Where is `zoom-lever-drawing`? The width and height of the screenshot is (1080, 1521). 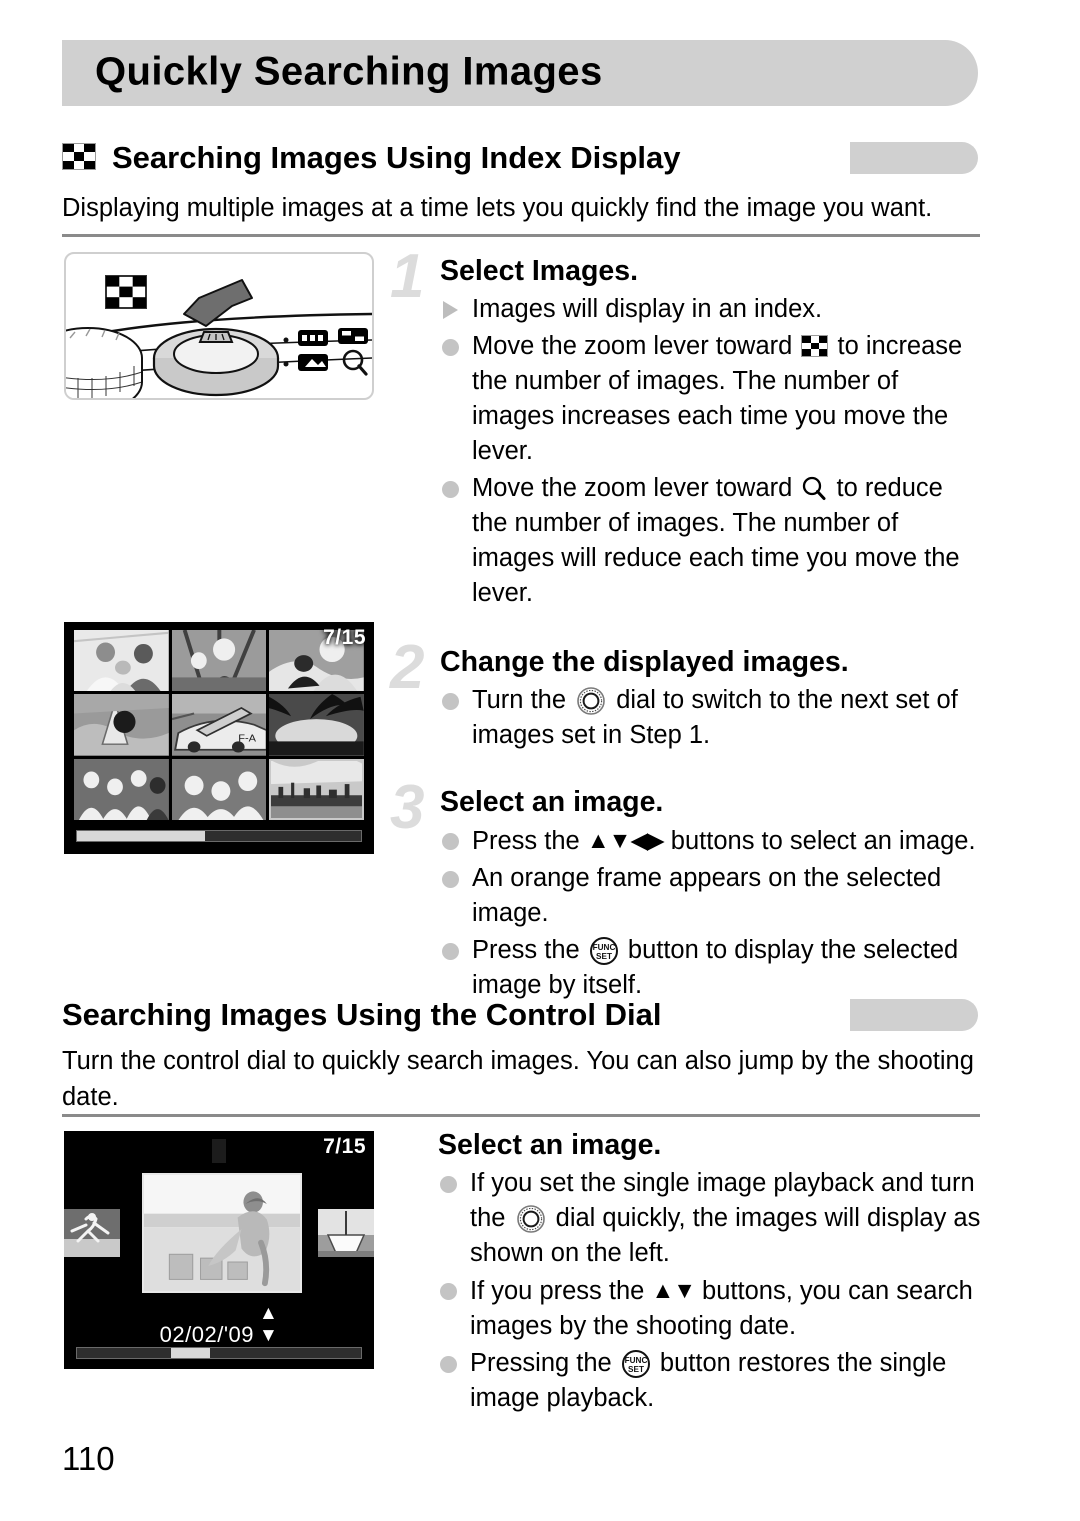 zoom-lever-drawing is located at coordinates (219, 336).